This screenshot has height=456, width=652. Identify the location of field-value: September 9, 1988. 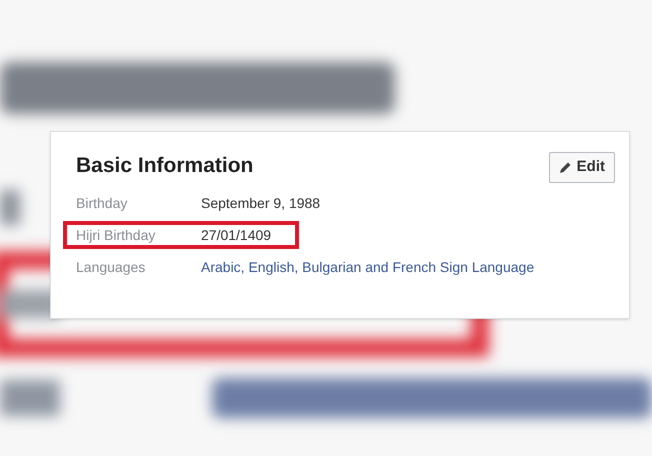
(260, 203).